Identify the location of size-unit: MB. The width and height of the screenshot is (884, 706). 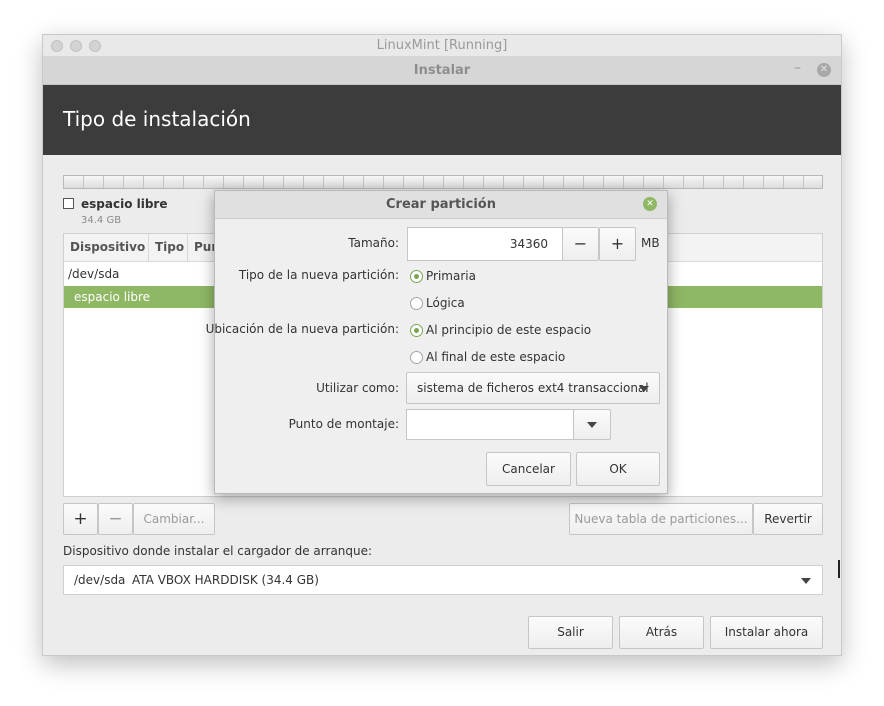
(650, 243).